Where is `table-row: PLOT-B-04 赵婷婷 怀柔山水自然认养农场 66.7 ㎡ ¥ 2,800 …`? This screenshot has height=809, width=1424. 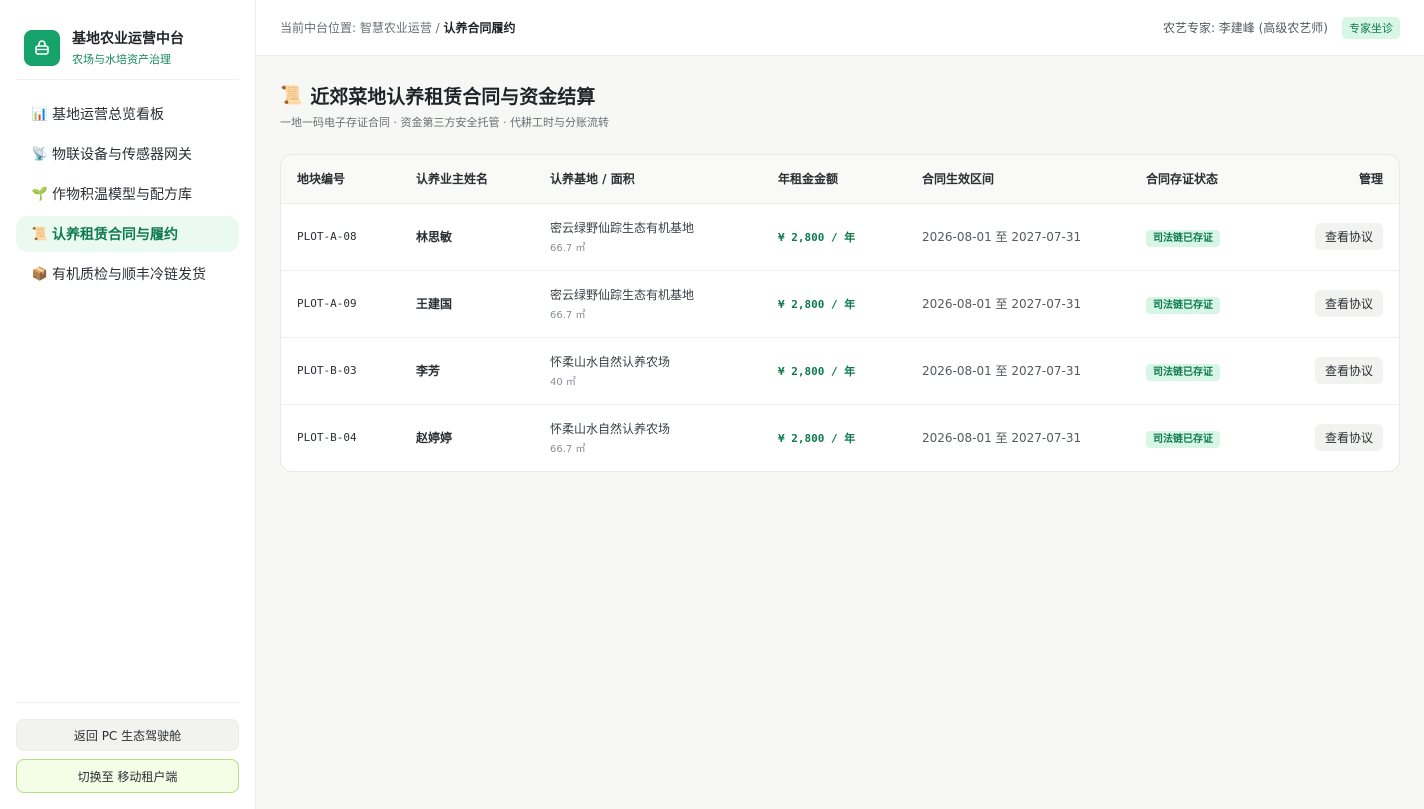
table-row: PLOT-B-04 赵婷婷 怀柔山水自然认养农场 66.7 ㎡ ¥ 2,800 … is located at coordinates (840, 437).